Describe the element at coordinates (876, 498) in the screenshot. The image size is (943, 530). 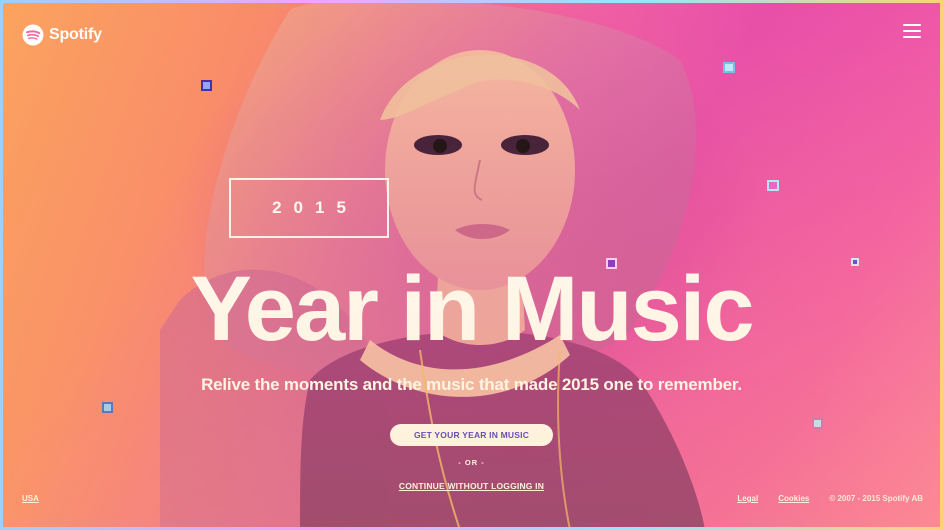
I see `copyright-text: © 2007 - 2015 Spotify AB` at that location.